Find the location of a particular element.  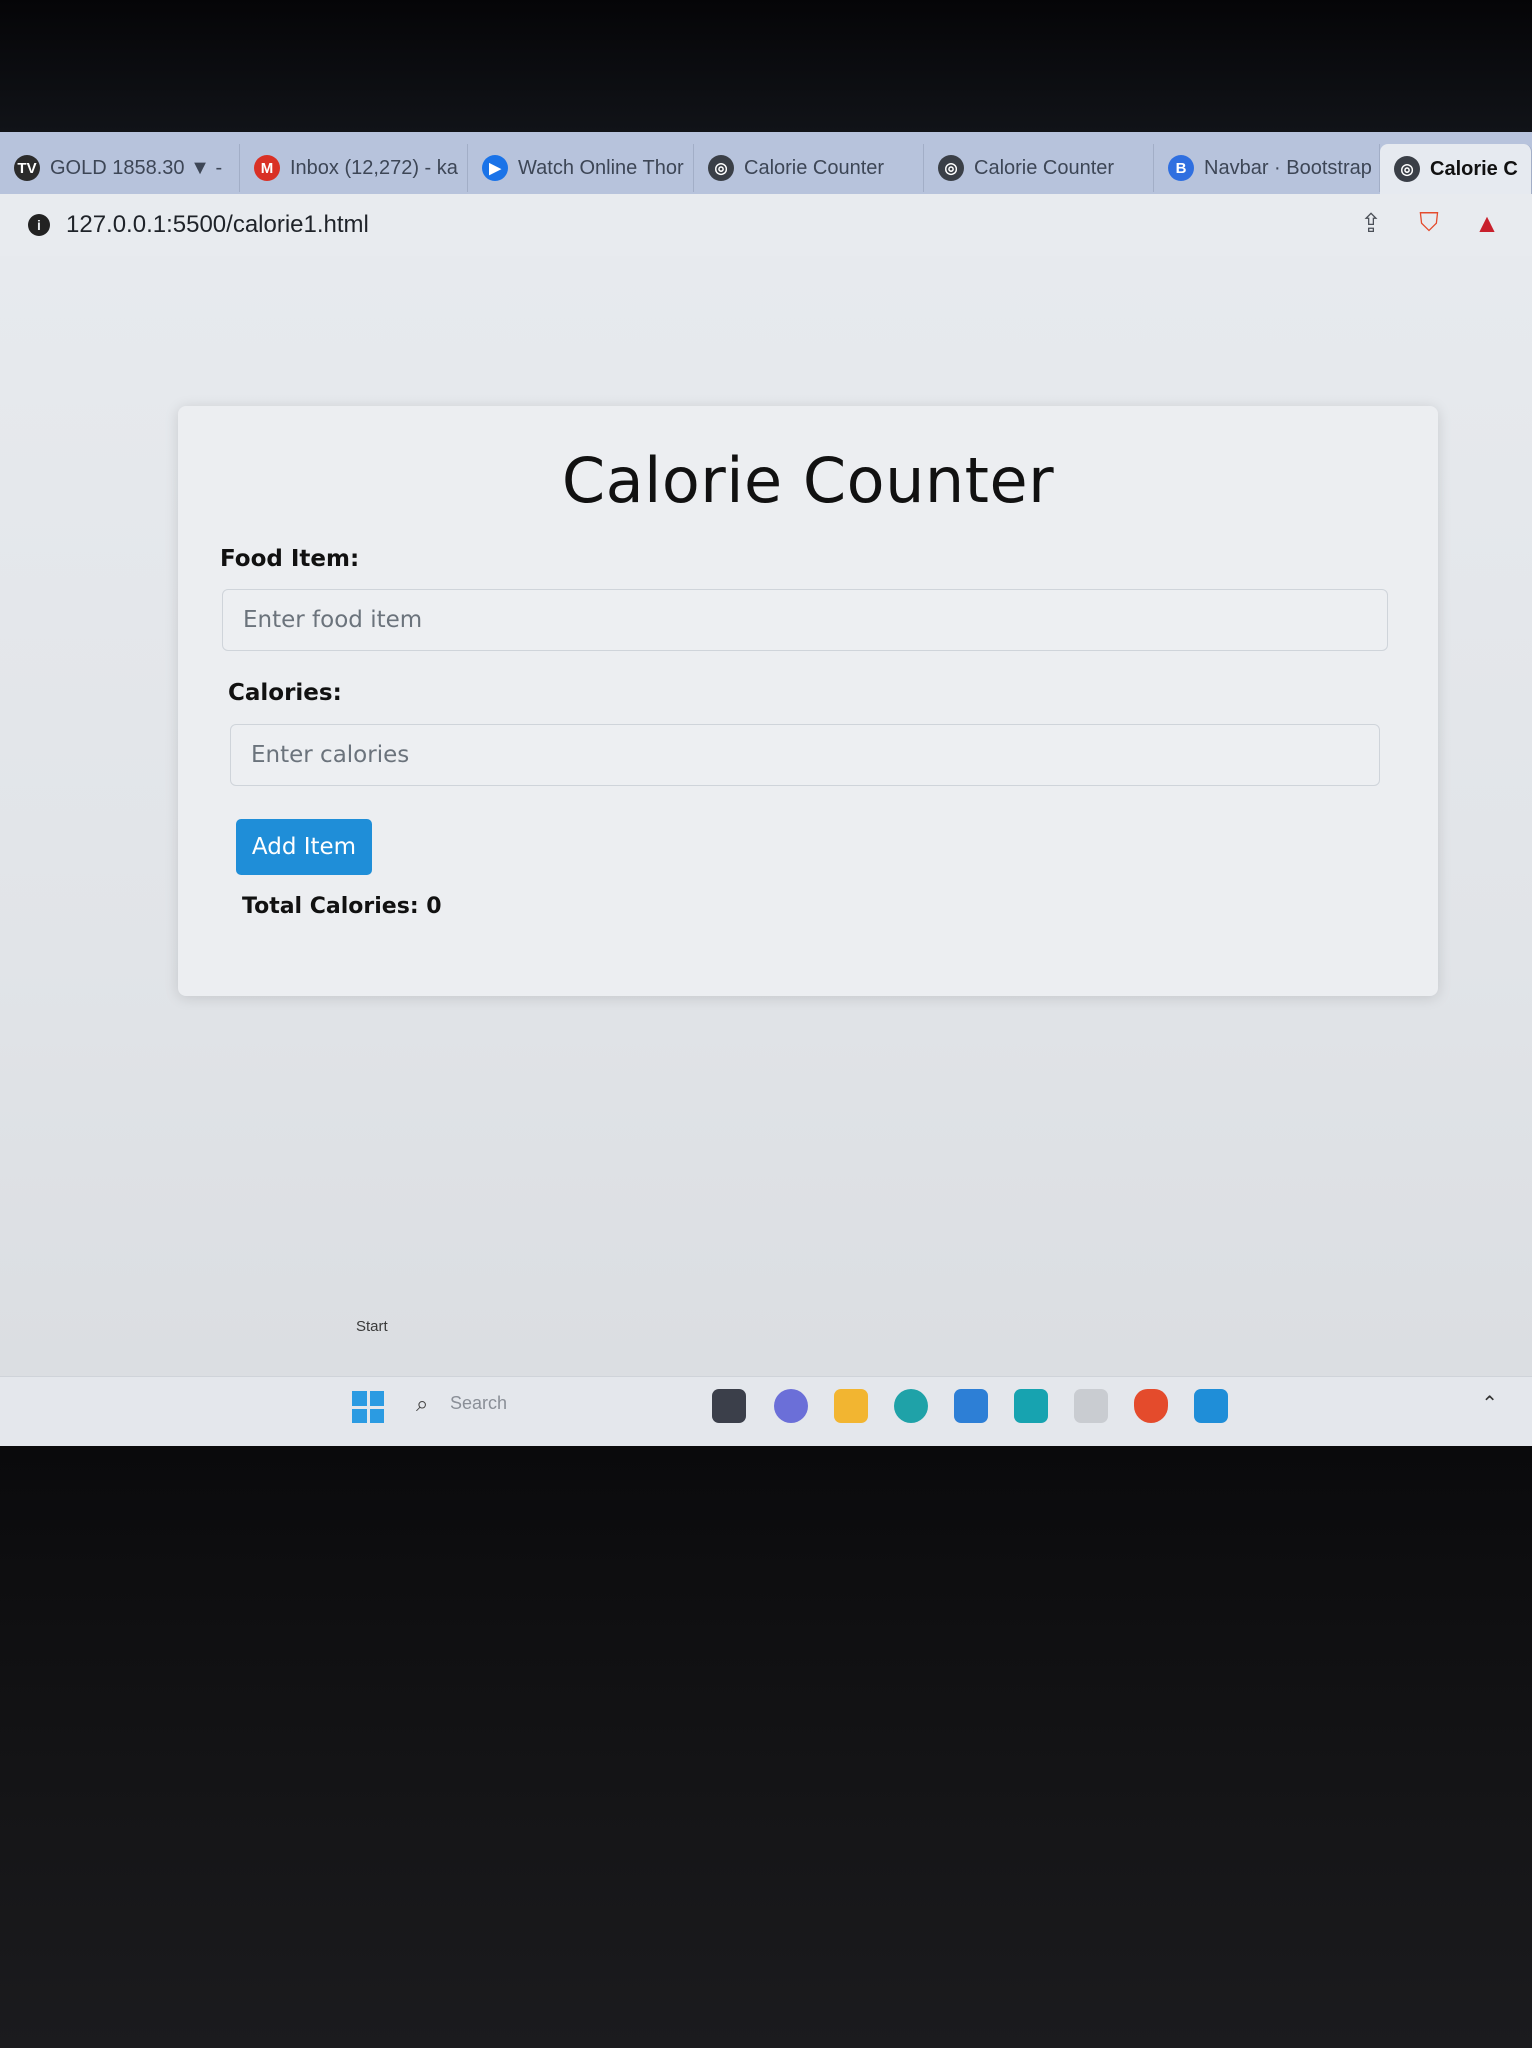

browser-tab: M Inbox (12,272) - ka is located at coordinates (354, 168).